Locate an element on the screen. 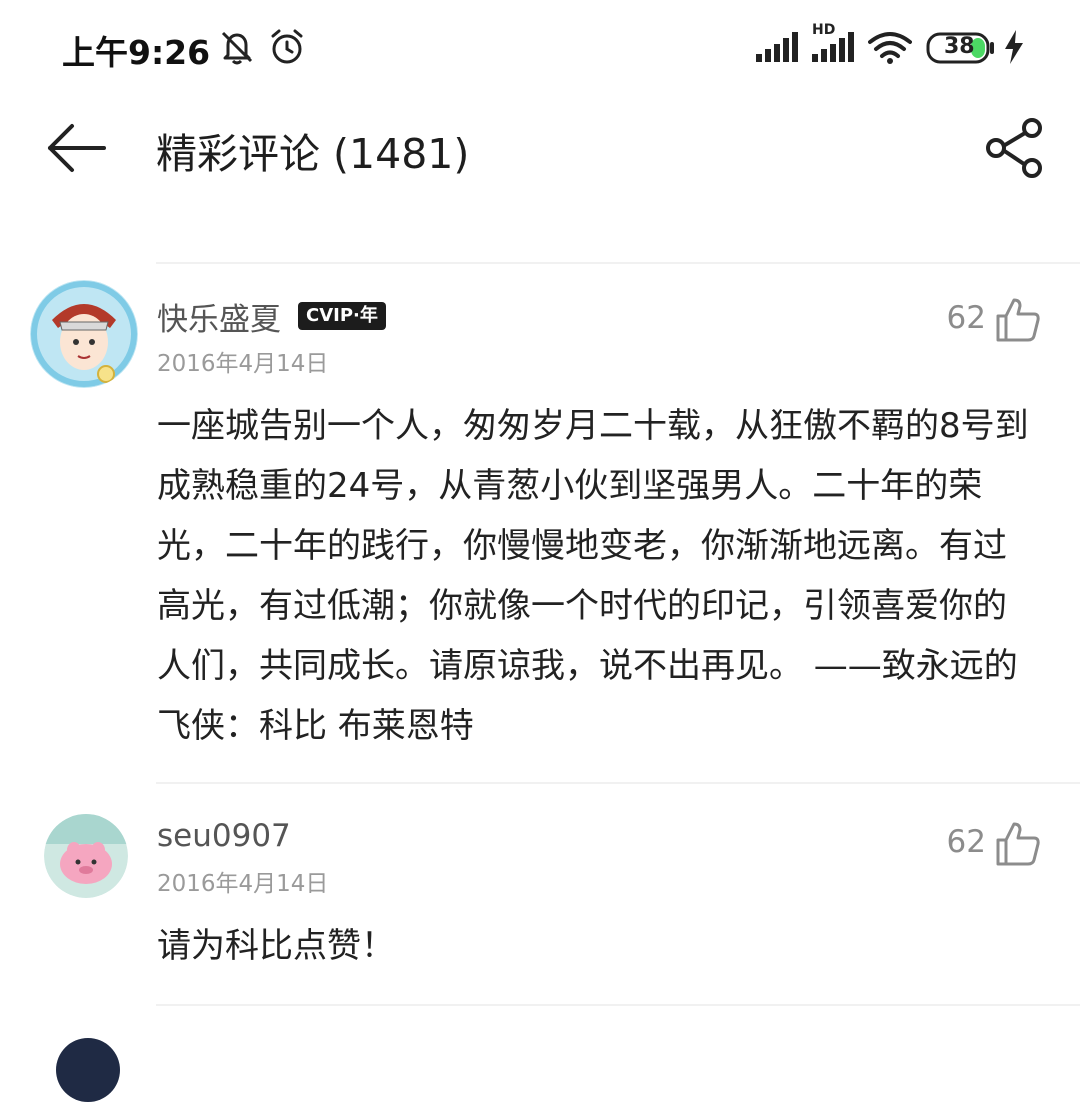 Image resolution: width=1080 pixels, height=1102 pixels. status-bar: 上午9:26 HD 38 is located at coordinates (540, 48).